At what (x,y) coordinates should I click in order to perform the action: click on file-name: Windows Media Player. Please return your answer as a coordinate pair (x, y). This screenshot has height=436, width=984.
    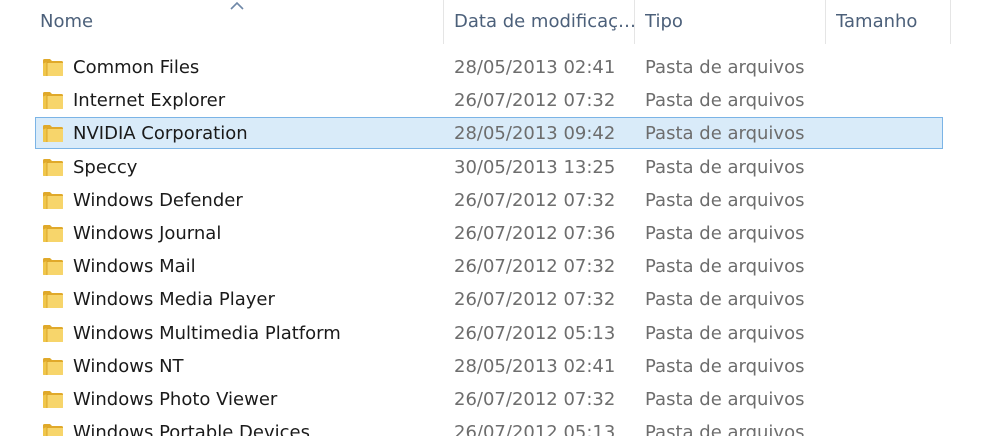
    Looking at the image, I should click on (174, 300).